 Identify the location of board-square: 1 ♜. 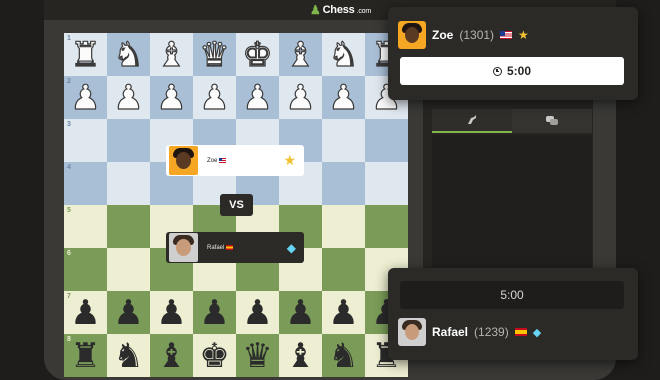
(85, 54).